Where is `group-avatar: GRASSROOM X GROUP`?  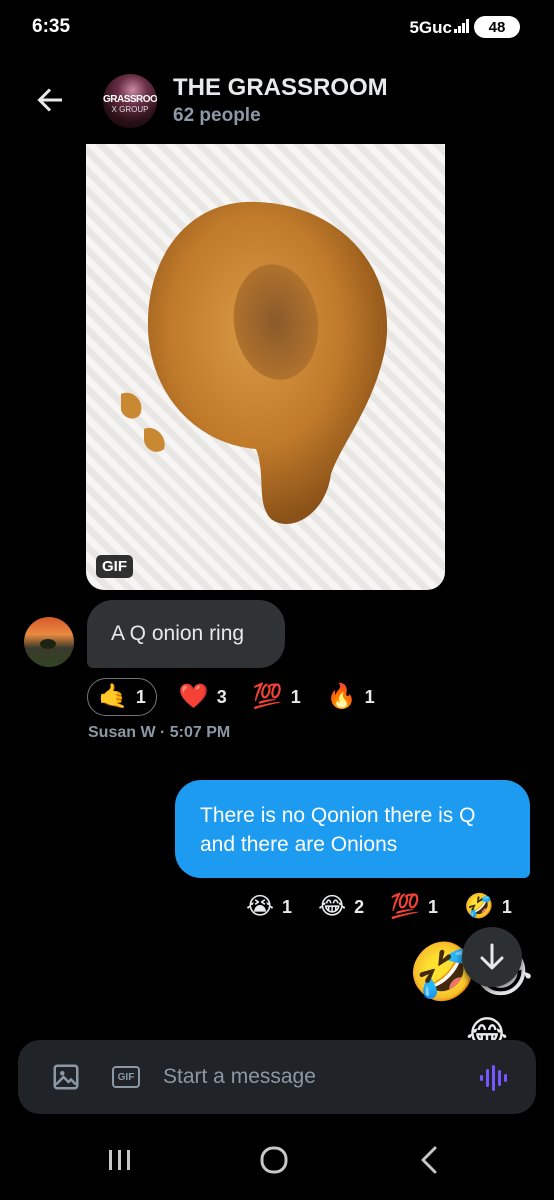
group-avatar: GRASSROOM X GROUP is located at coordinates (130, 101).